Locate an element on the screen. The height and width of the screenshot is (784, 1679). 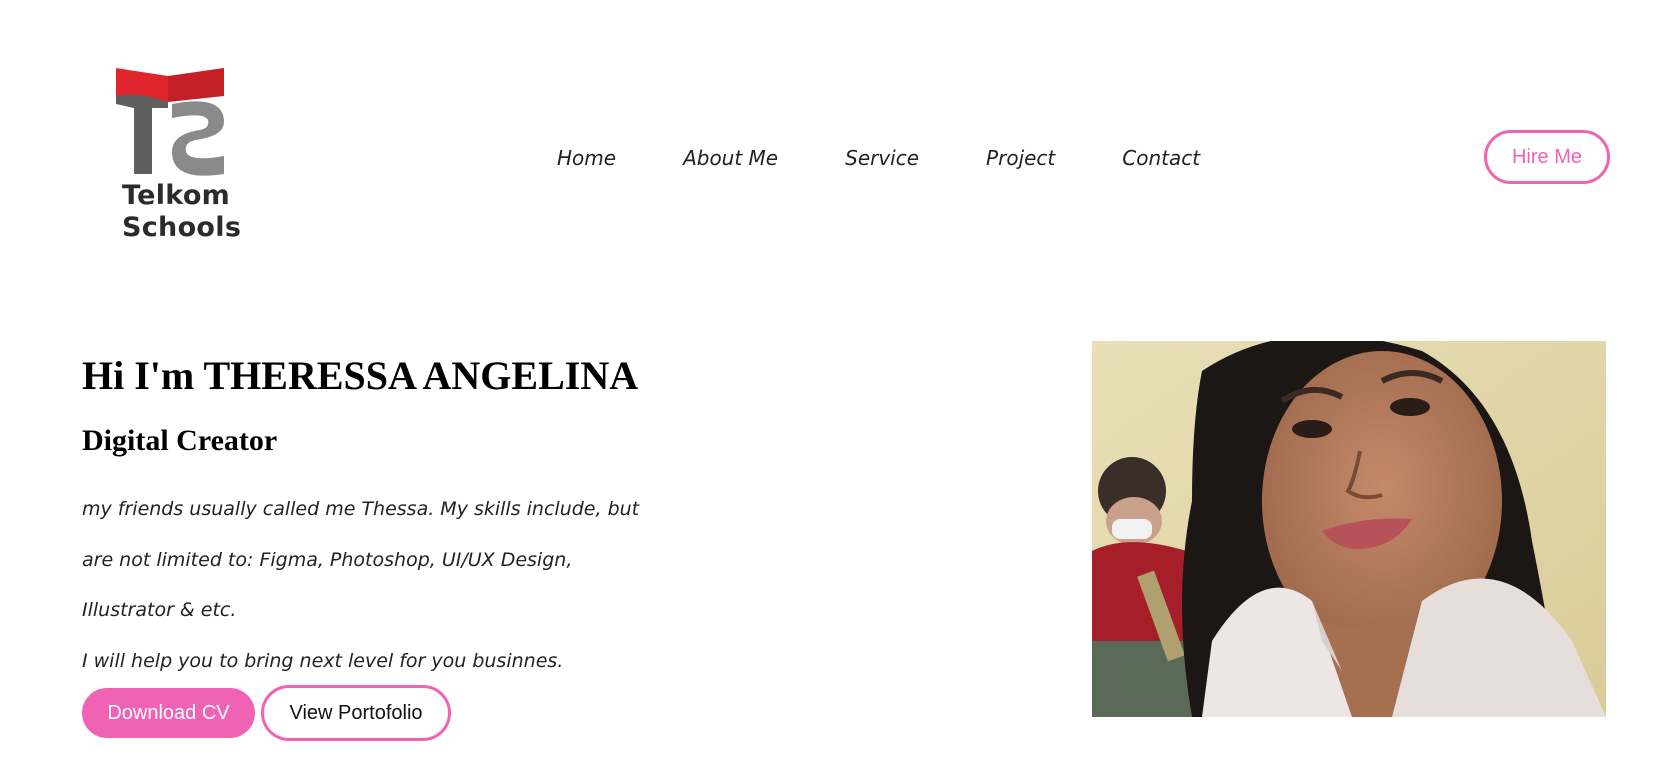
logo-book-icon is located at coordinates (170, 122).